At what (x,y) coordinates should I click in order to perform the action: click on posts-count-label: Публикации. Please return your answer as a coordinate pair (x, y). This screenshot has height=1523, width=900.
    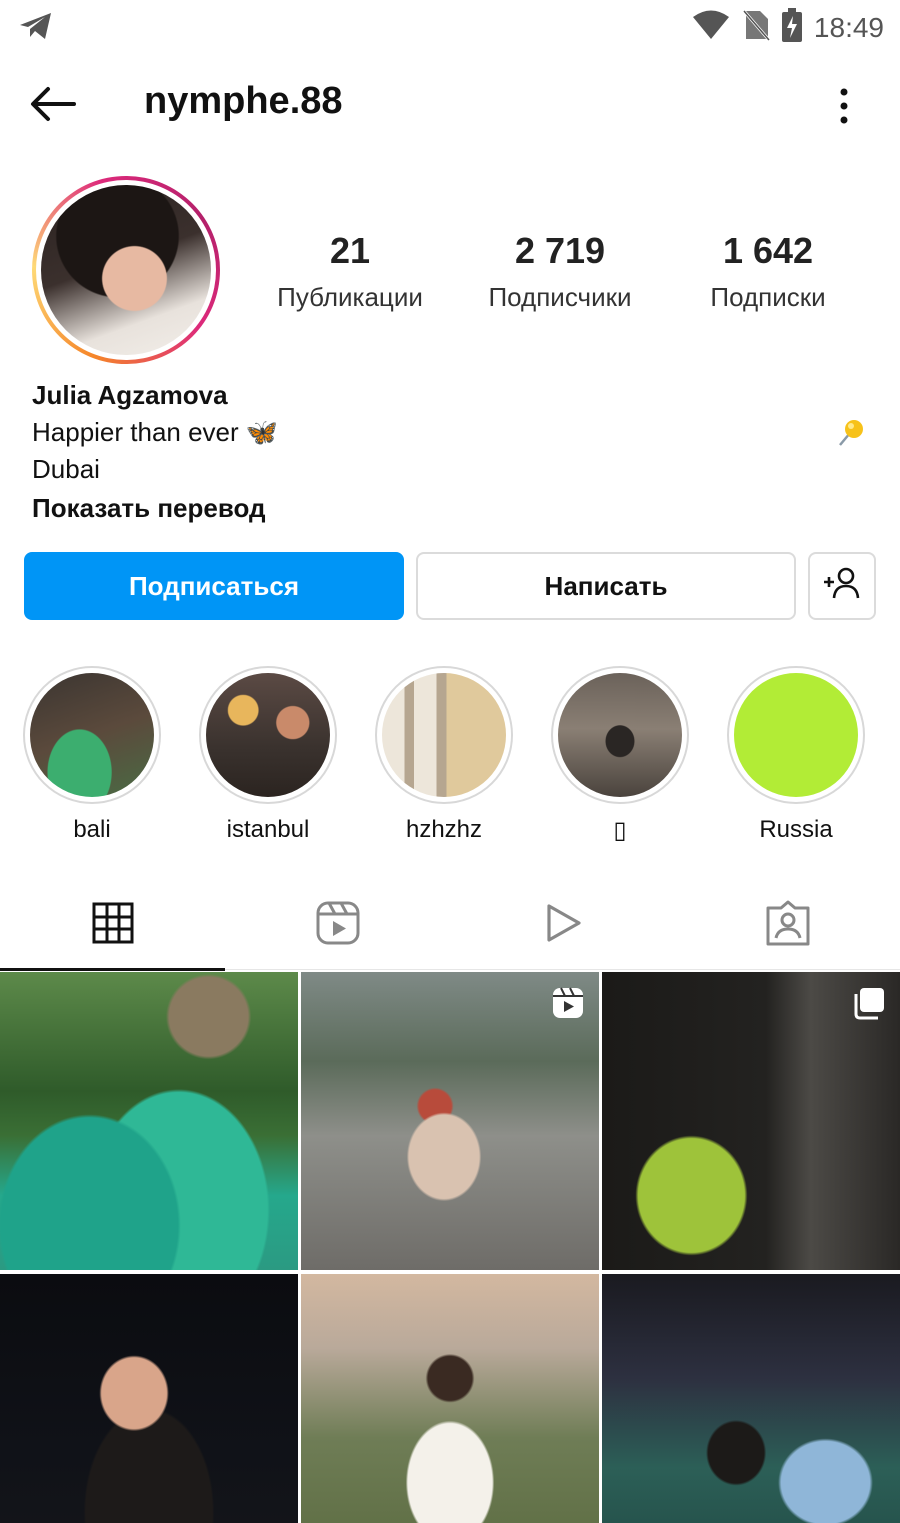
    Looking at the image, I should click on (350, 297).